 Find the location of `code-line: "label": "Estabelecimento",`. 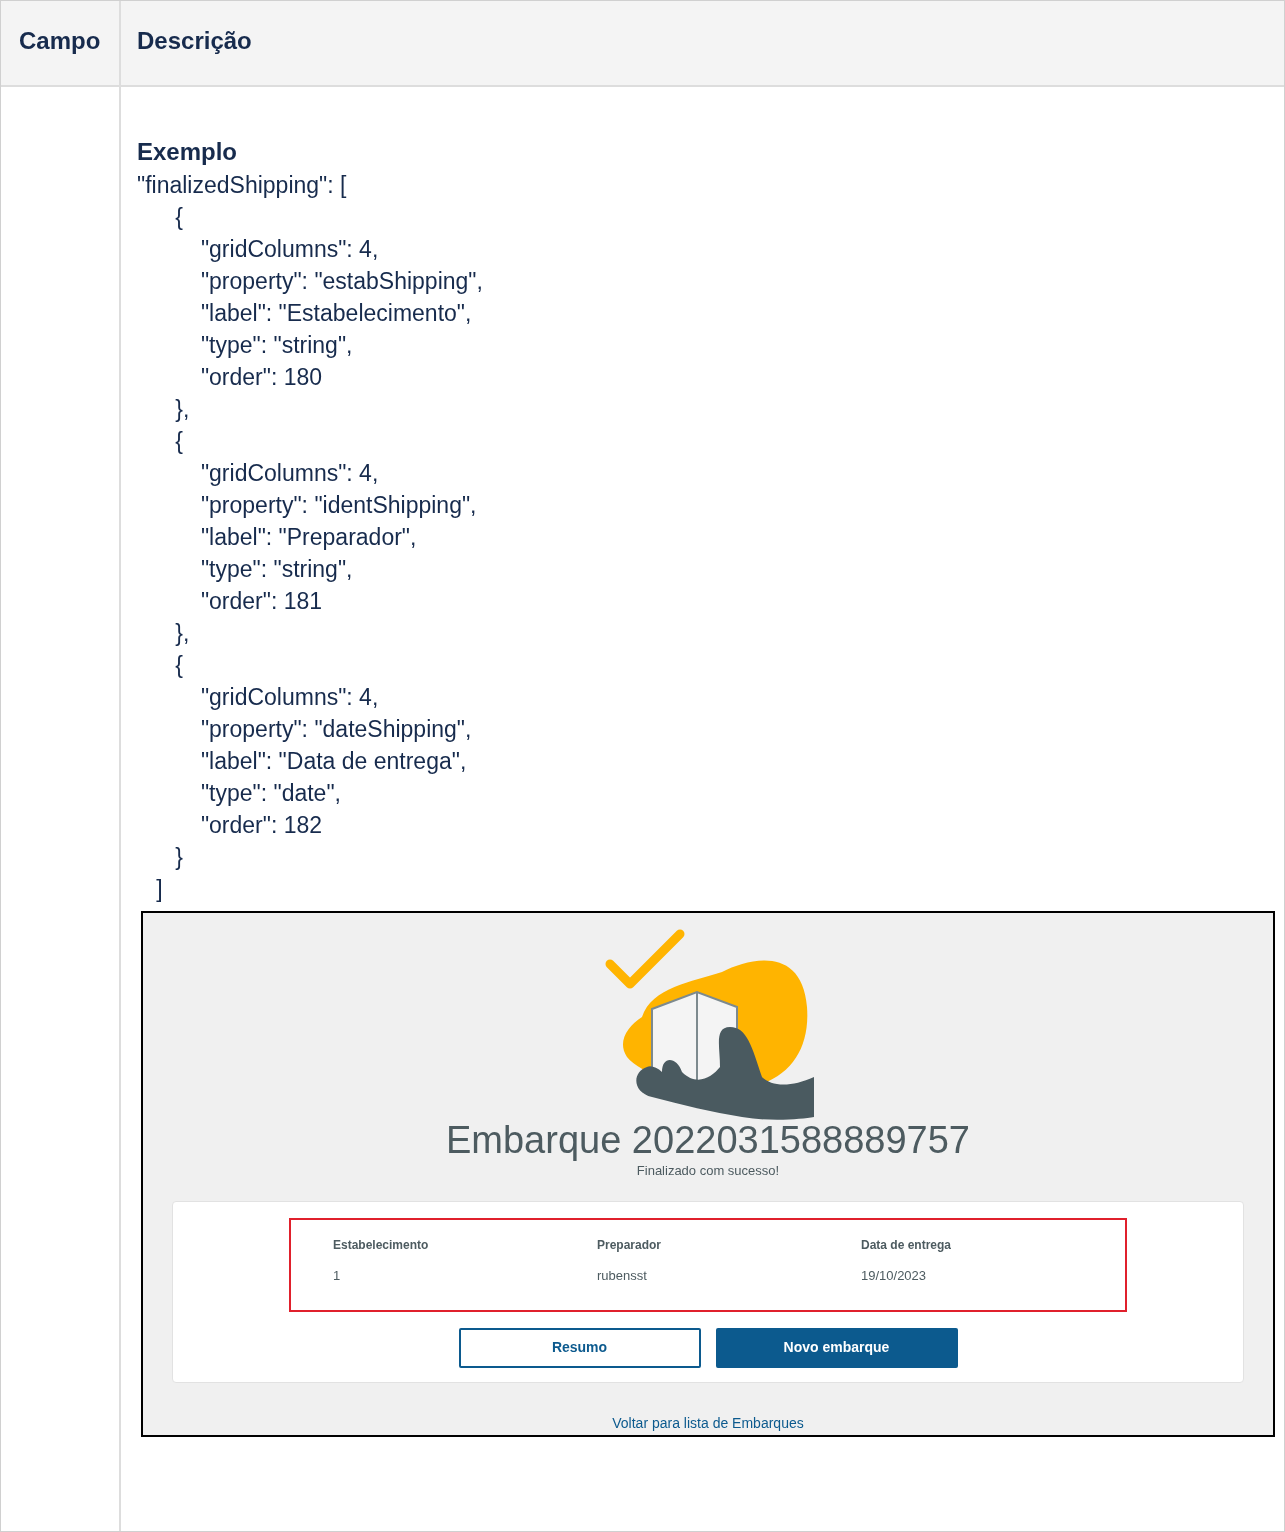

code-line: "label": "Estabelecimento", is located at coordinates (335, 313).